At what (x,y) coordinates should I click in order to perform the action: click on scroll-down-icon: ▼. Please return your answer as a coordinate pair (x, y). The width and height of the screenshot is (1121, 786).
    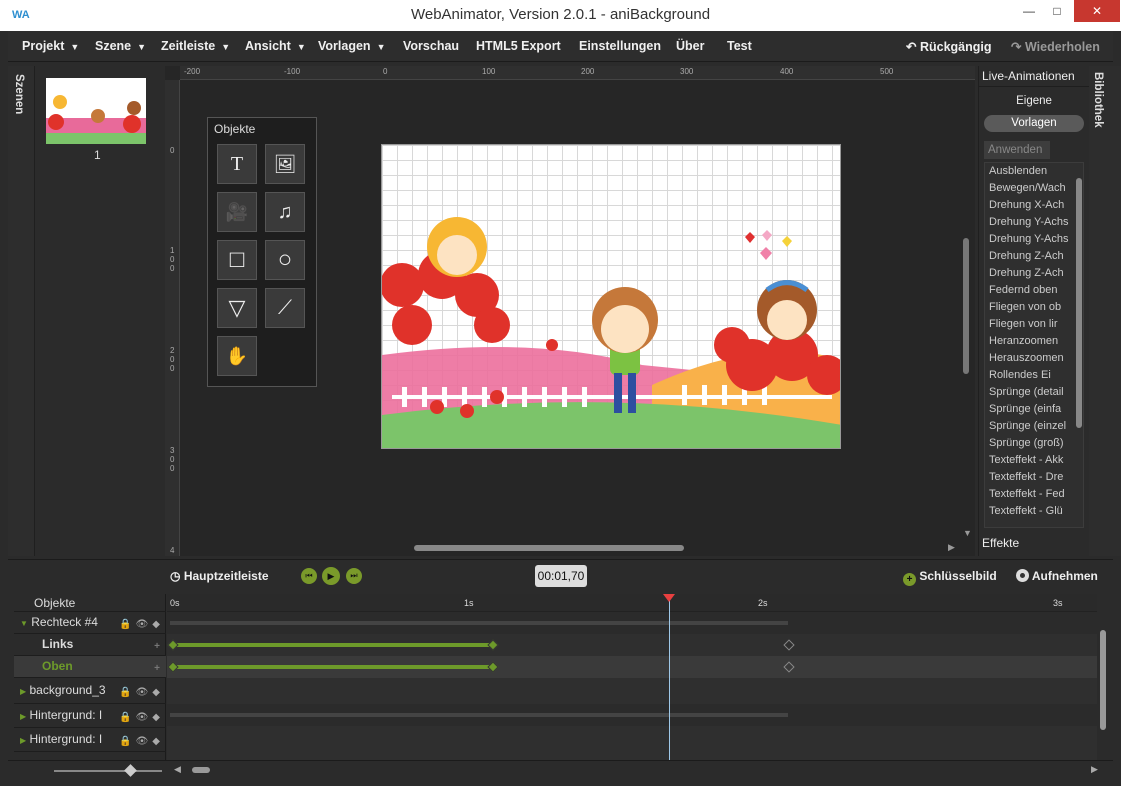
    Looking at the image, I should click on (967, 533).